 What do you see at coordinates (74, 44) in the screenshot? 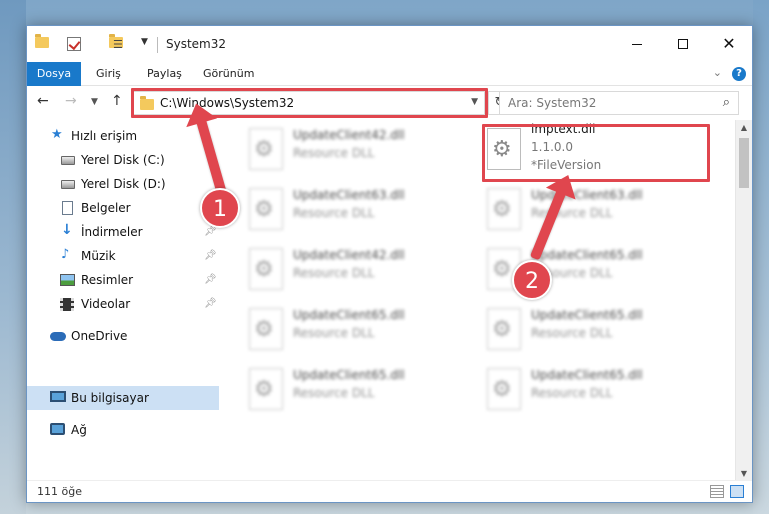
I see `properties-check-icon` at bounding box center [74, 44].